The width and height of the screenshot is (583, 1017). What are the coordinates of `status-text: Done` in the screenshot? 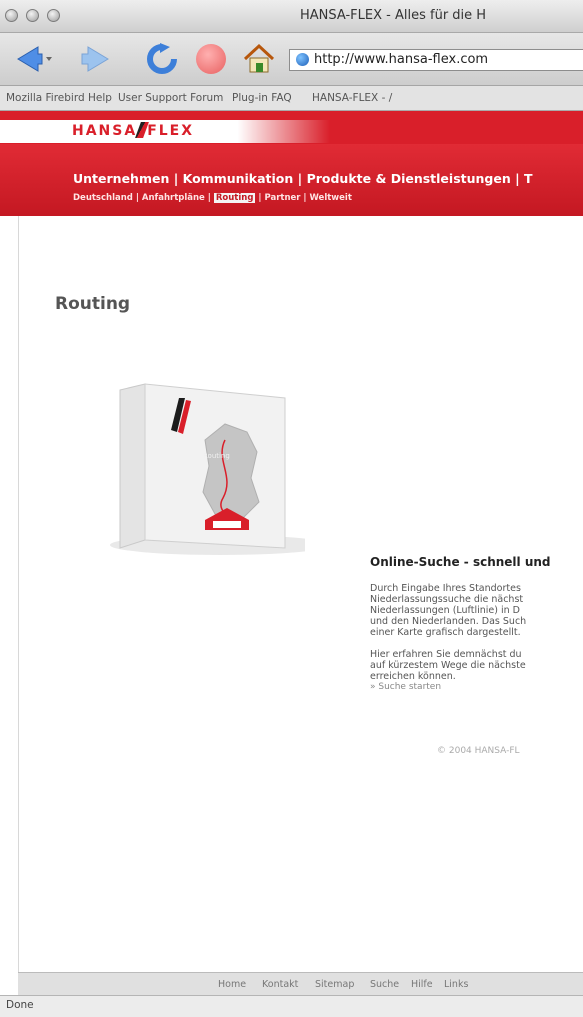 It's located at (20, 1005).